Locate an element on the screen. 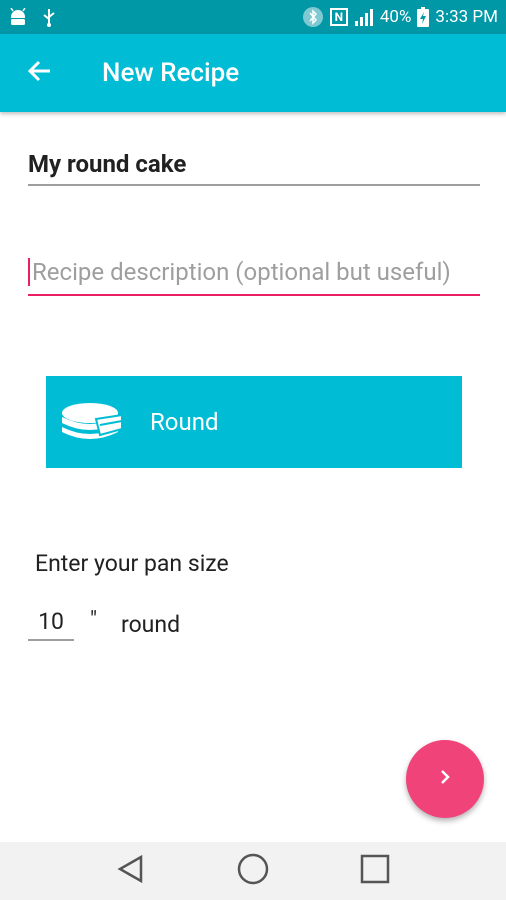  next-fab-button is located at coordinates (445, 779).